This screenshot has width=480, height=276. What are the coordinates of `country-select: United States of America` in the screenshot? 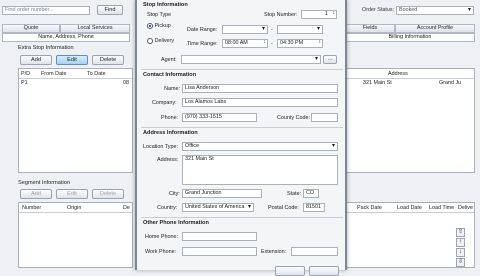 It's located at (218, 207).